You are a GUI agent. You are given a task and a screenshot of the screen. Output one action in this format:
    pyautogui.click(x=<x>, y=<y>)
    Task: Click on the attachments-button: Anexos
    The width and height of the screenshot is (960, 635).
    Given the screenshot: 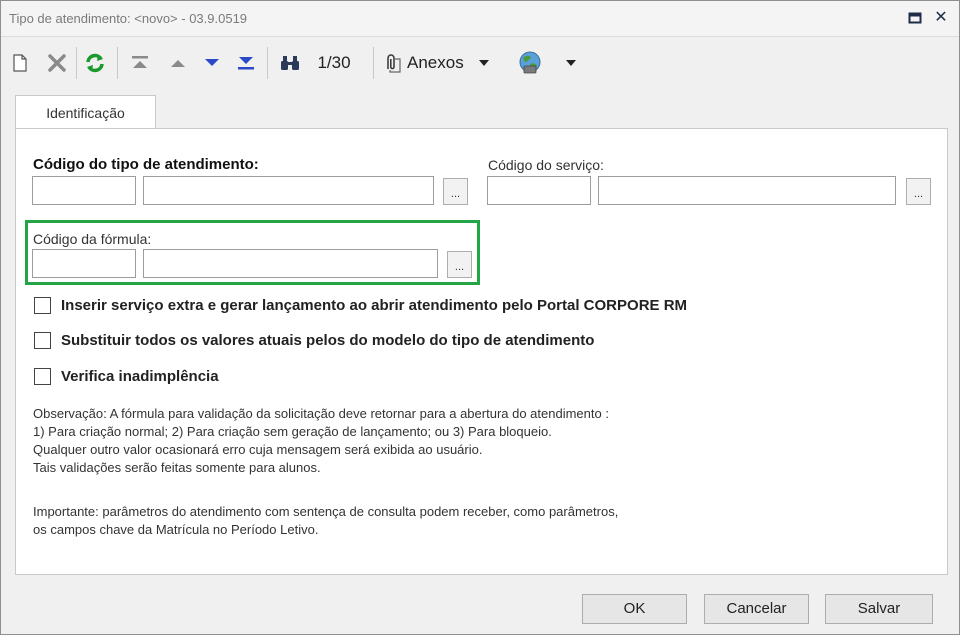 What is the action you would take?
    pyautogui.click(x=447, y=63)
    